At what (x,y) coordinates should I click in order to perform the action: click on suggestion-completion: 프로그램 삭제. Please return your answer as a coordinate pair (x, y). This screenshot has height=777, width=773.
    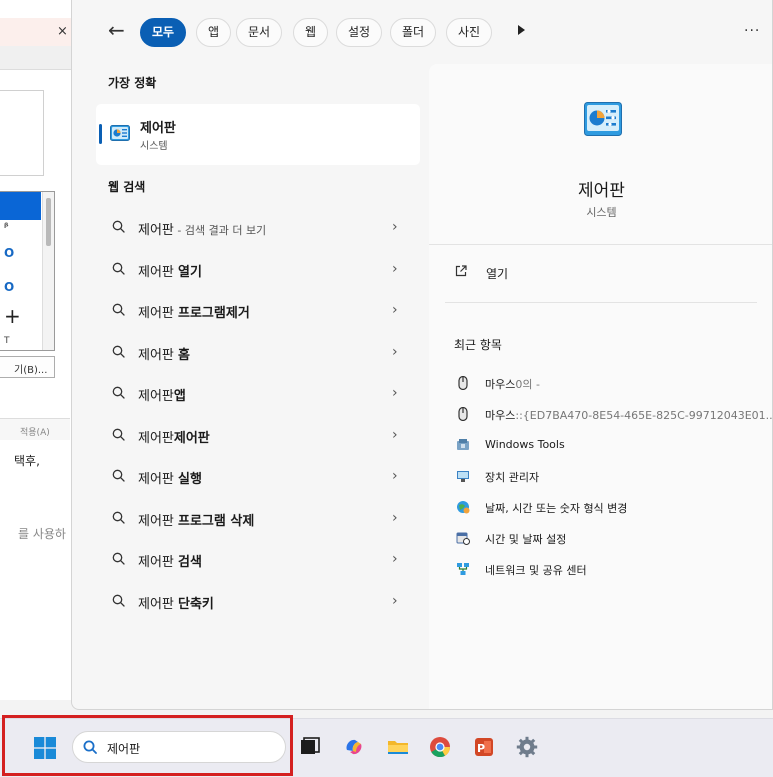
    Looking at the image, I should click on (216, 521).